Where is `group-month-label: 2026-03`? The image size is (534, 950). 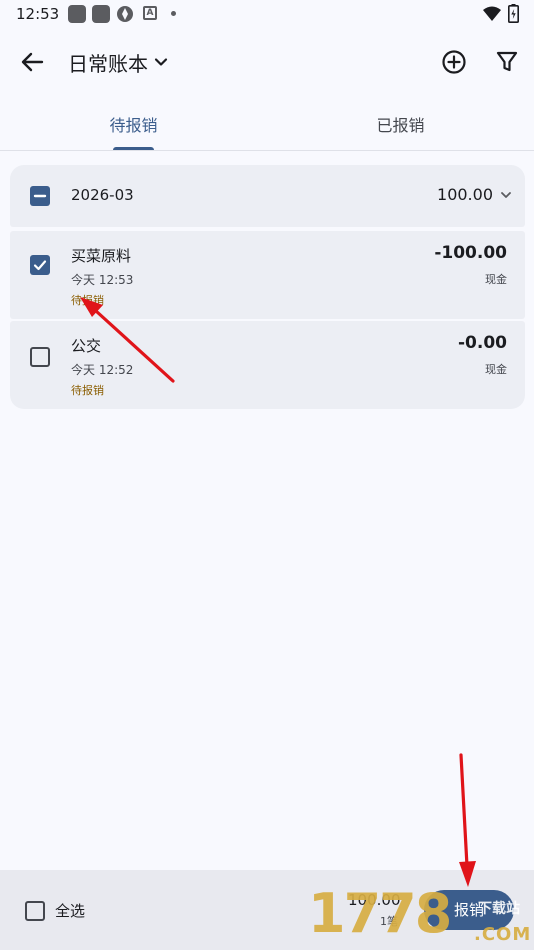 group-month-label: 2026-03 is located at coordinates (102, 195).